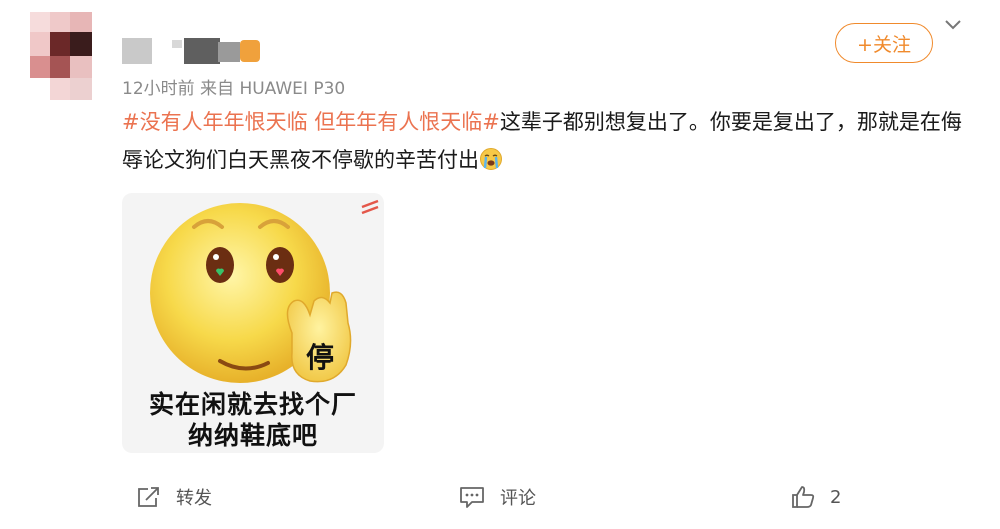 The image size is (1000, 529). I want to click on follow-button: +关注, so click(884, 43).